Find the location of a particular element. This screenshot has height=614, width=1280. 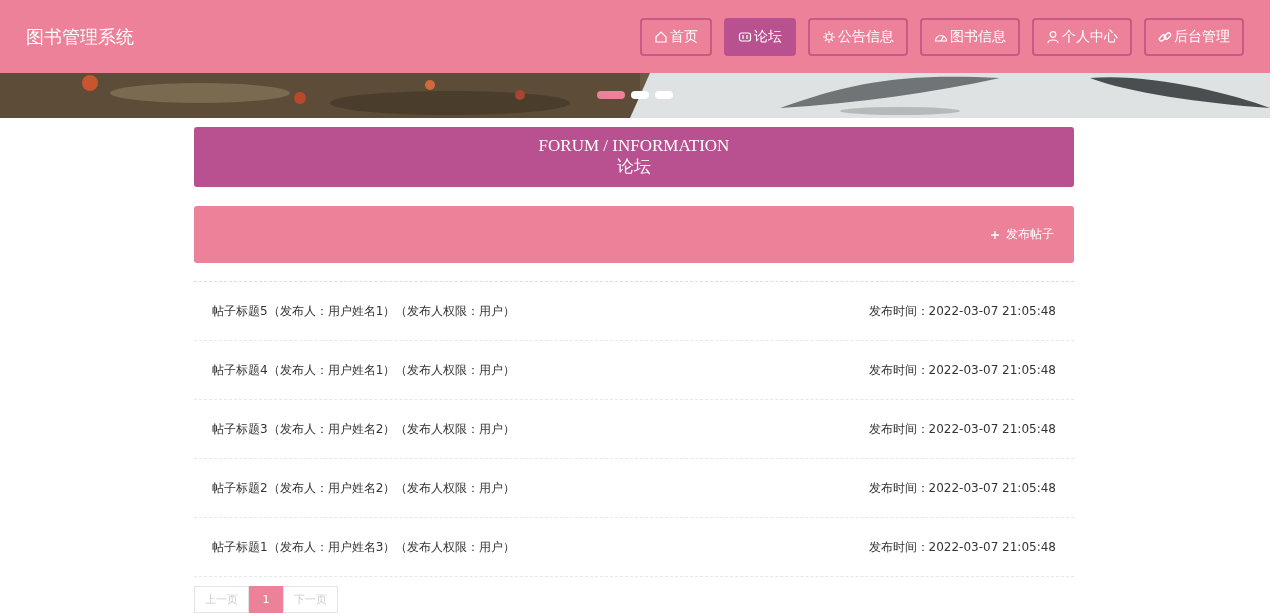

nav-tab: 公告信息 is located at coordinates (858, 36).